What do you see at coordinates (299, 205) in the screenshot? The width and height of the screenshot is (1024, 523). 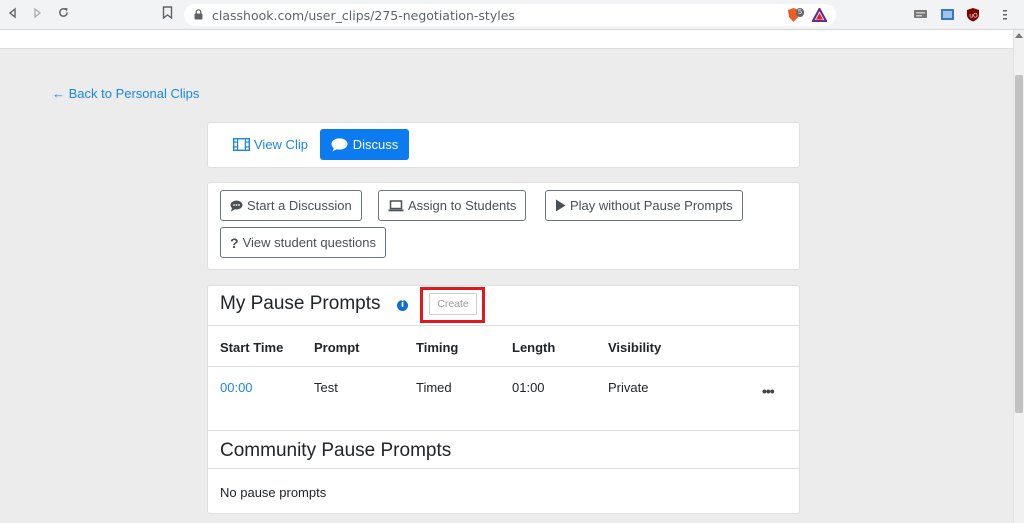 I see `start-discussion-label: Start a Discussion` at bounding box center [299, 205].